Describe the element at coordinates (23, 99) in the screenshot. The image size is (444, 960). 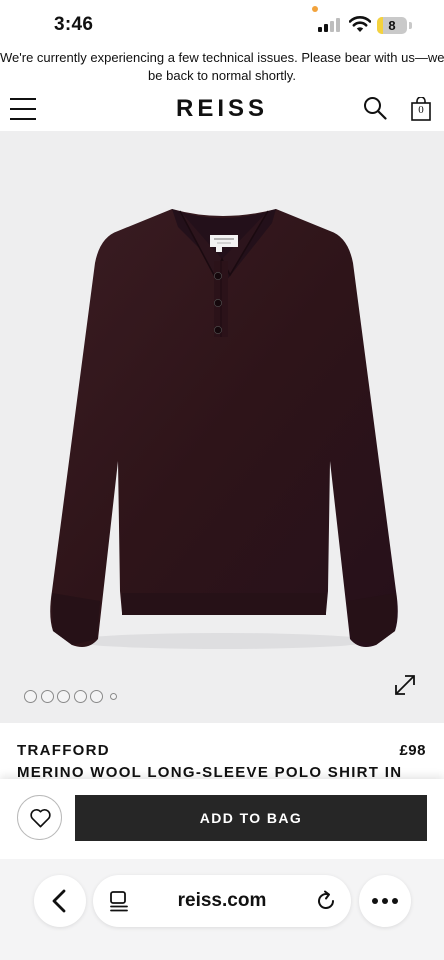
I see `hamburger-icon` at that location.